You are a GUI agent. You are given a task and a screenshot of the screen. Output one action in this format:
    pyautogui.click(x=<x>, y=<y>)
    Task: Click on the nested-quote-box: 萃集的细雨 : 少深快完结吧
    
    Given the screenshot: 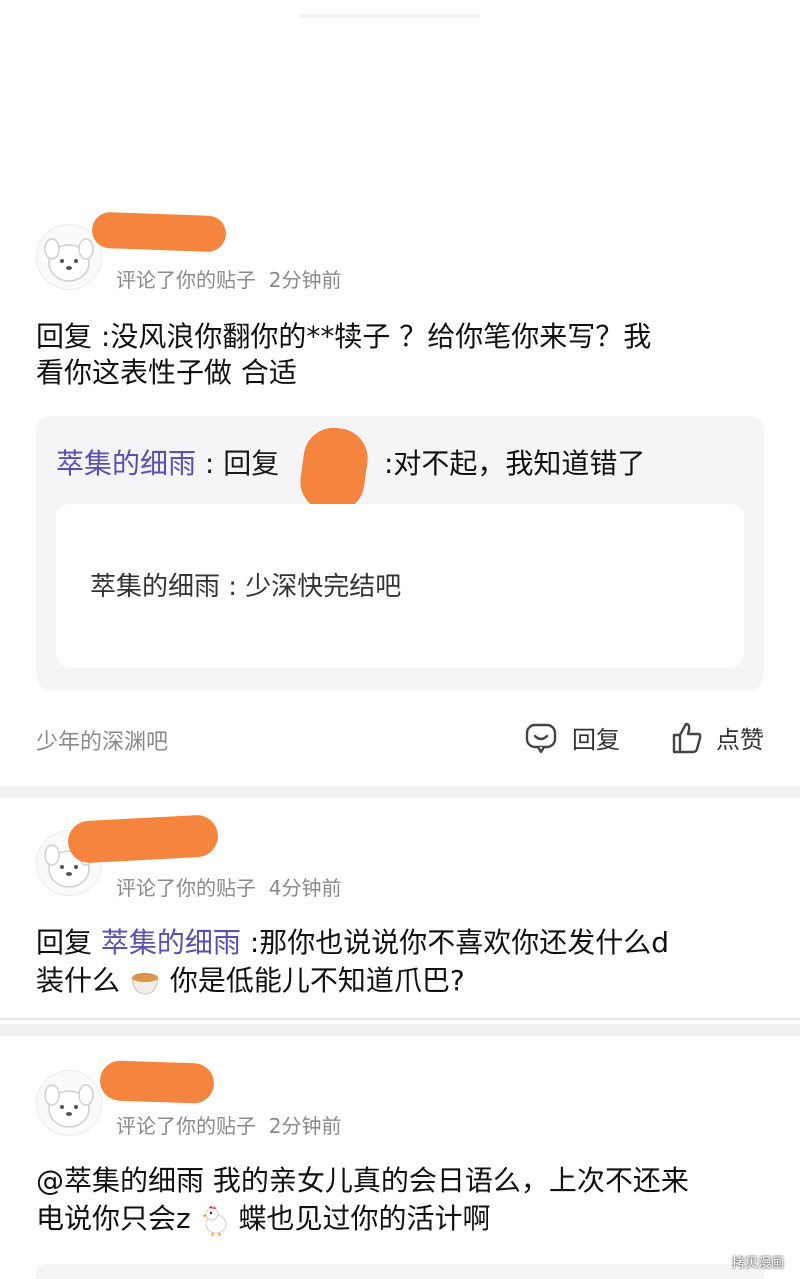 What is the action you would take?
    pyautogui.click(x=400, y=586)
    